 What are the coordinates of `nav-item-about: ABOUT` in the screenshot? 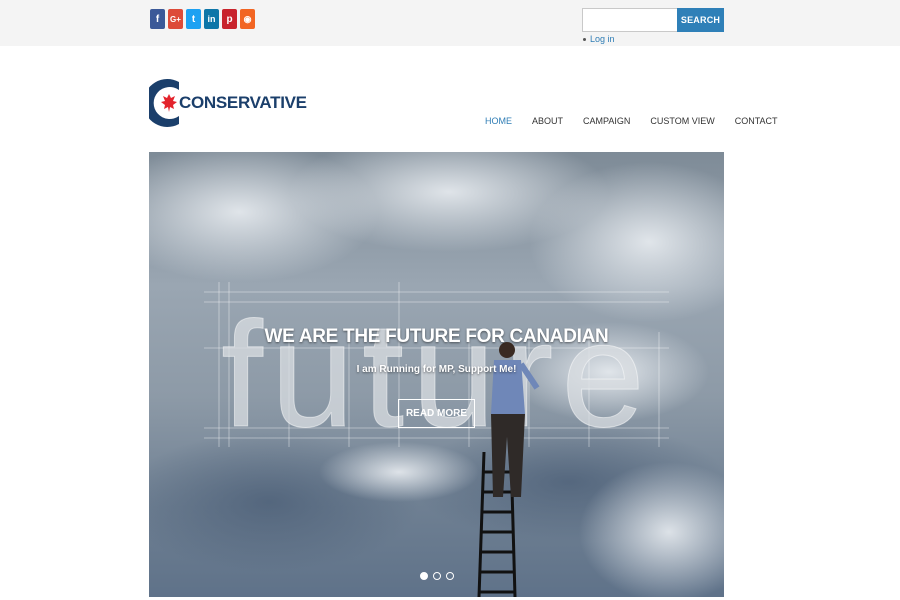 It's located at (547, 121).